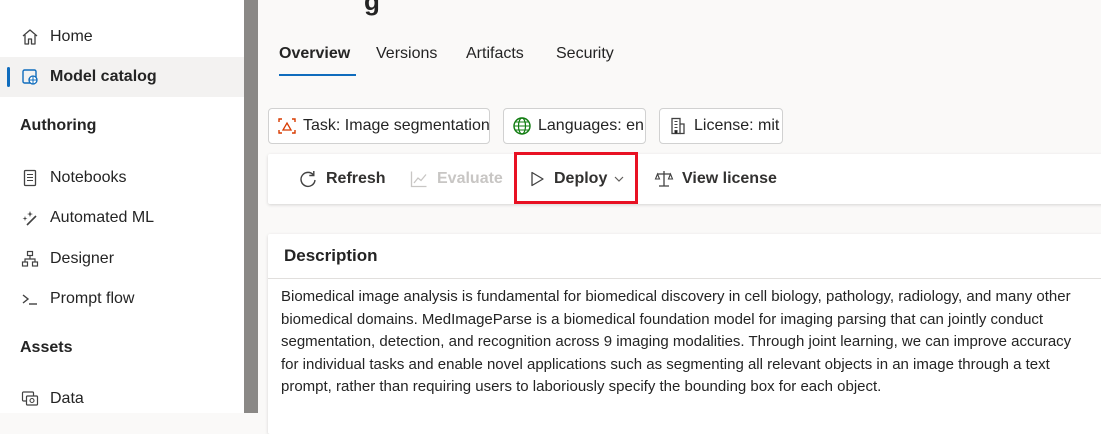 The image size is (1101, 434). I want to click on tab-label: Versions, so click(407, 53).